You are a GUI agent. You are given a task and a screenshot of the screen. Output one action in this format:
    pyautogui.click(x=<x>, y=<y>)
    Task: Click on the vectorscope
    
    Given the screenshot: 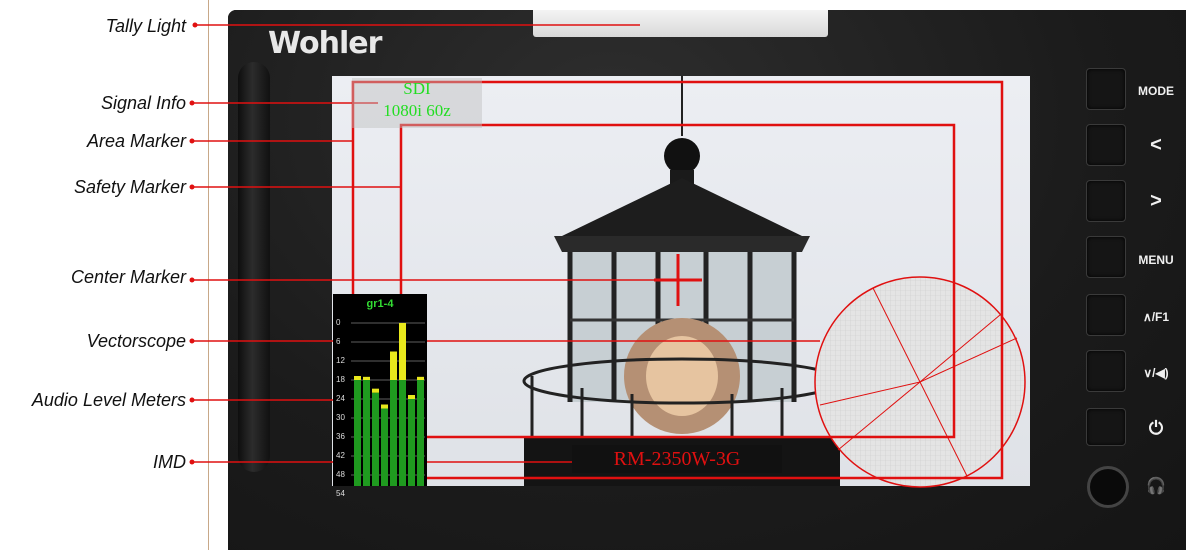 What is the action you would take?
    pyautogui.click(x=920, y=382)
    